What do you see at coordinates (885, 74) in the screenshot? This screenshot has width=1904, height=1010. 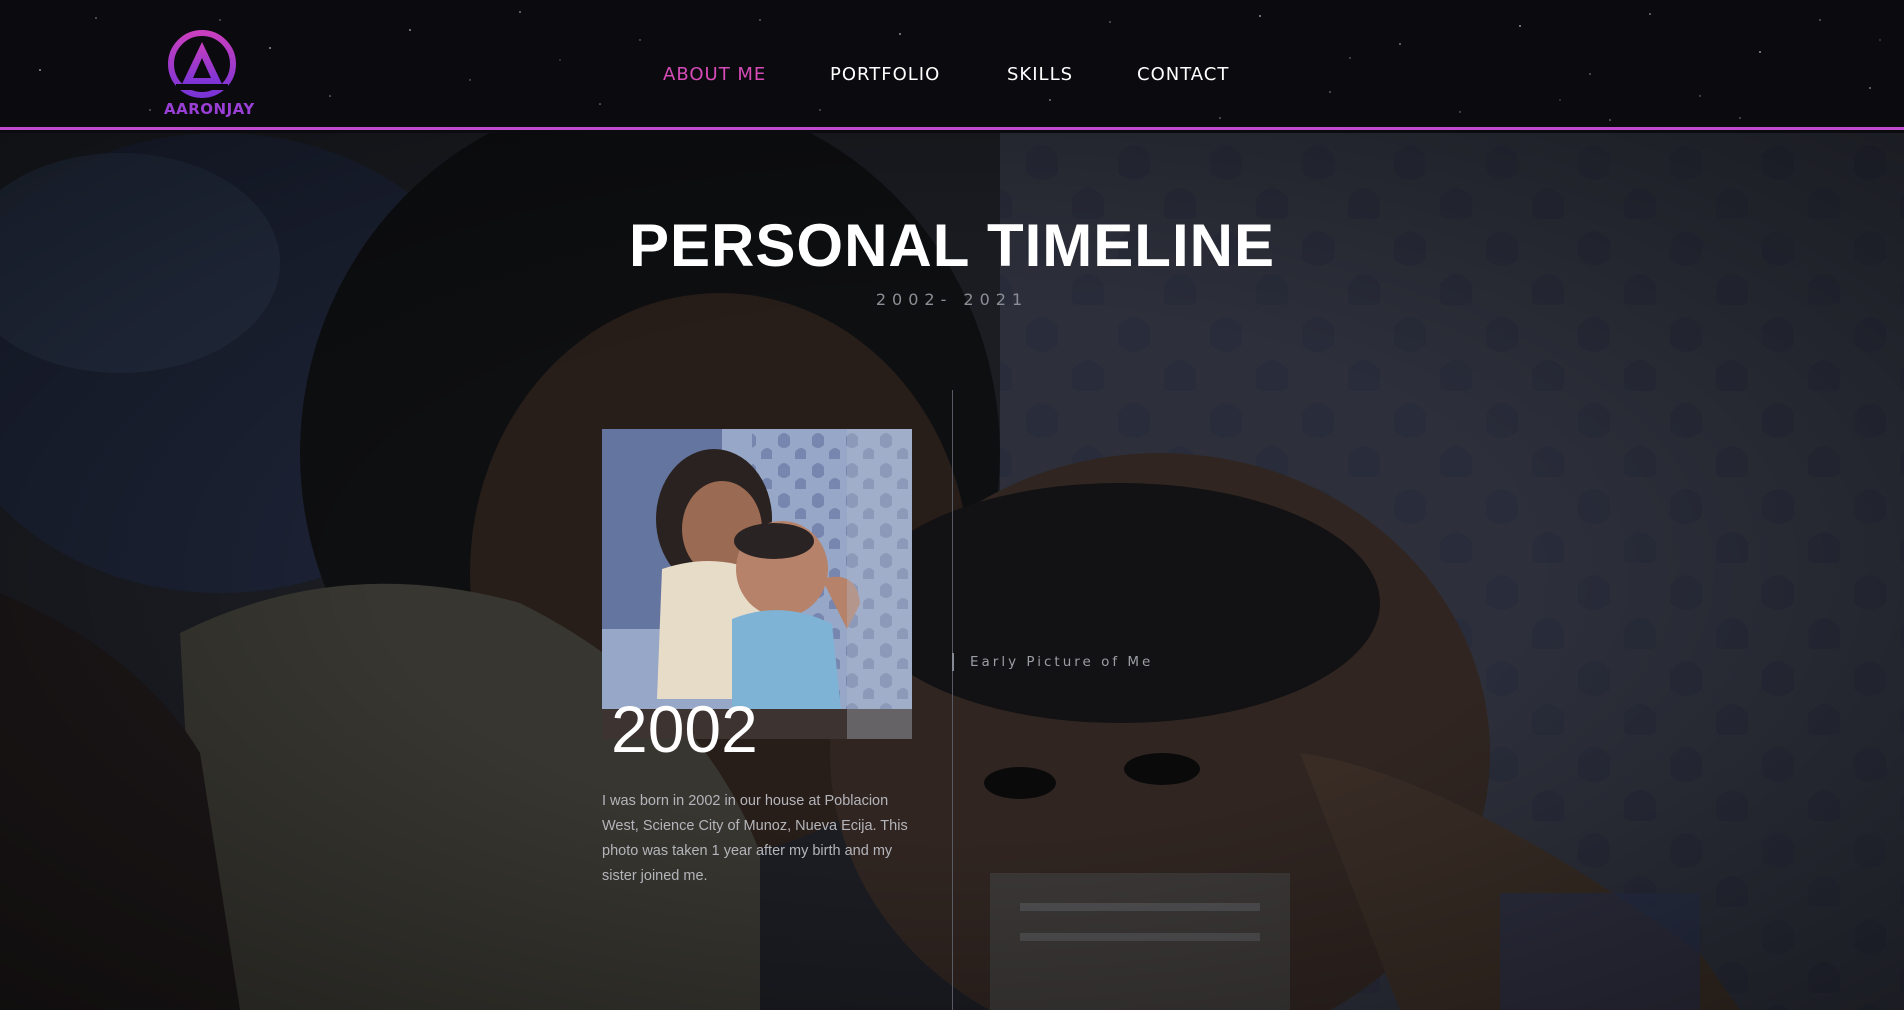 I see `nav-portfolio: PORTFOLIO` at bounding box center [885, 74].